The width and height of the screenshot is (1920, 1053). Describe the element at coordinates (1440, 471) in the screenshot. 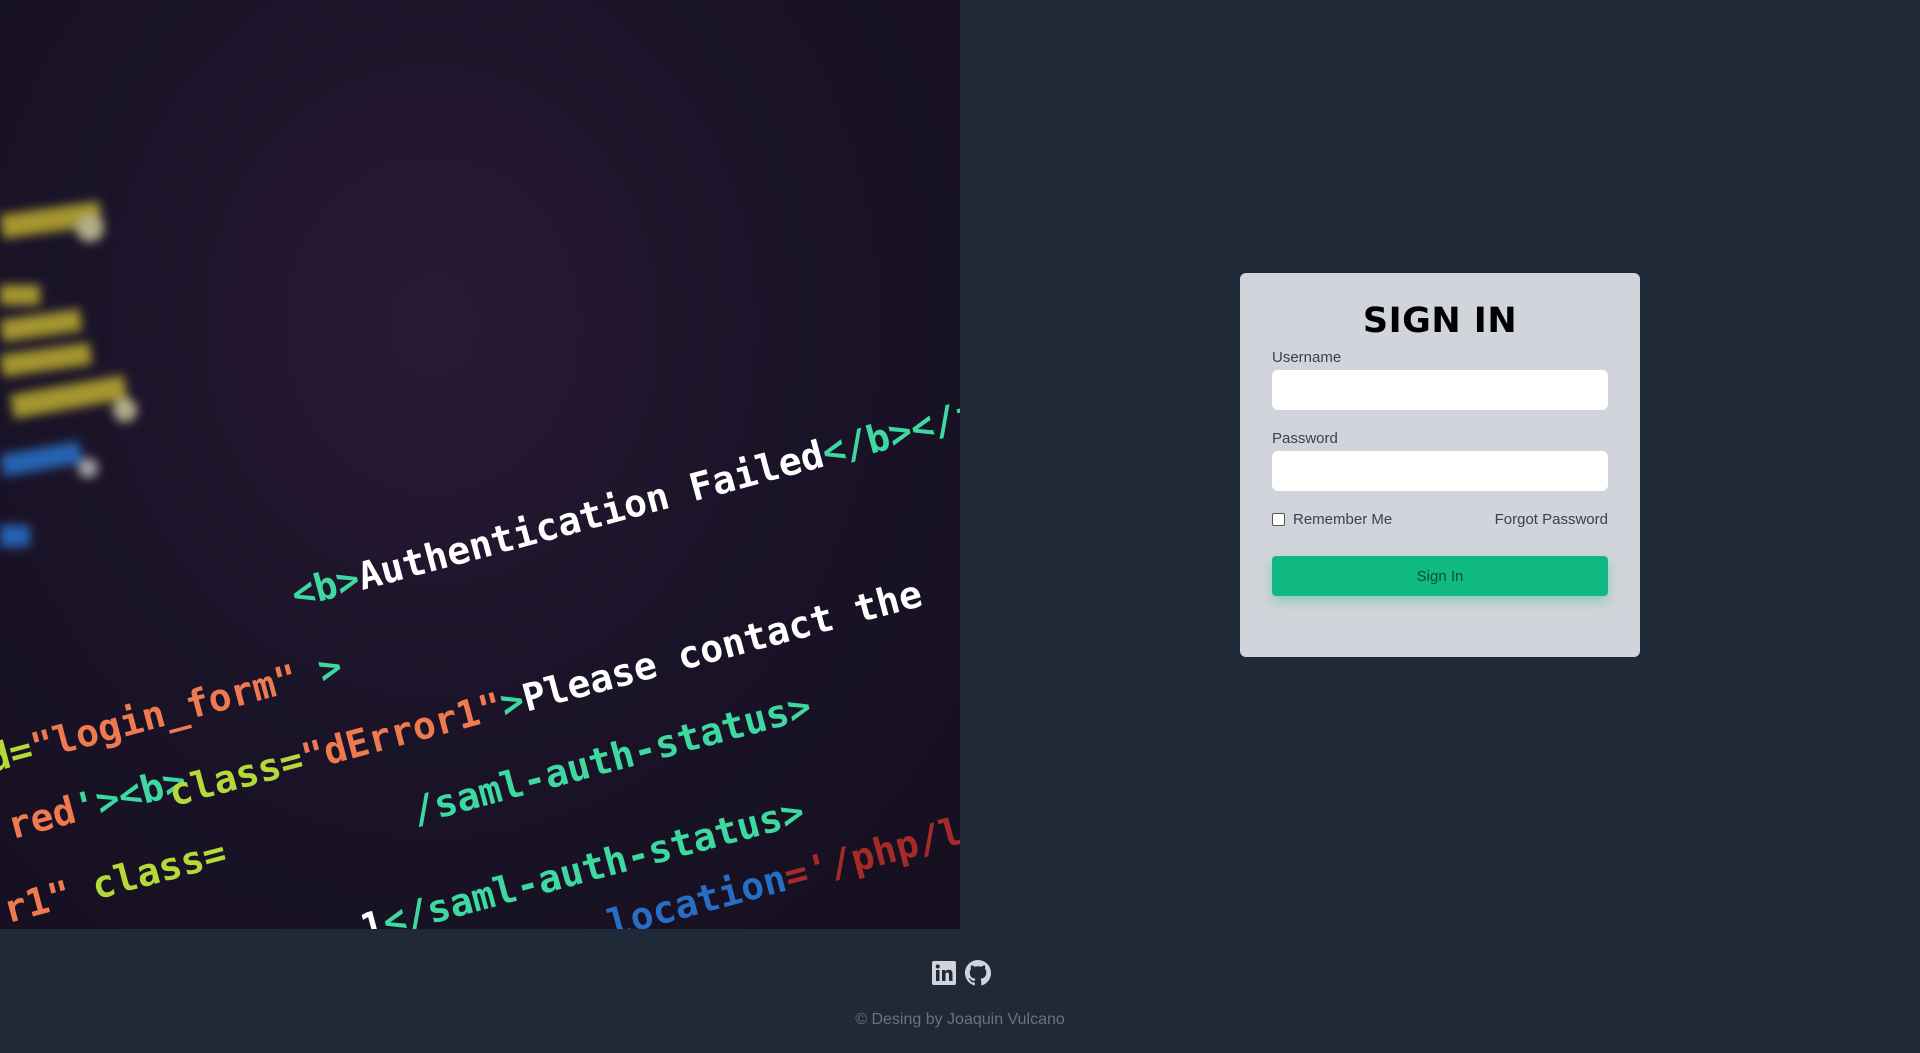

I see `password-input` at that location.